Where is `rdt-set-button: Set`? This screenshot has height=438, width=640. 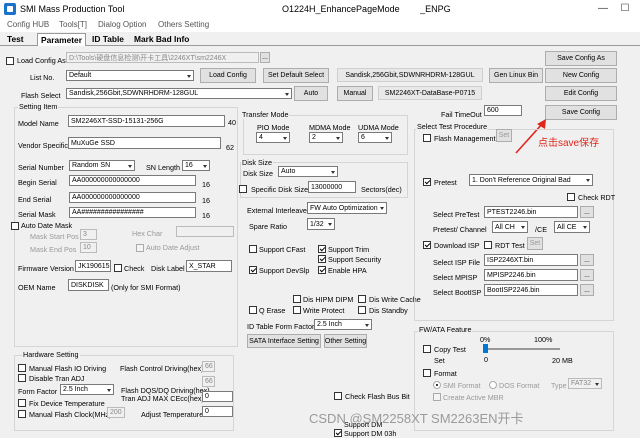
rdt-set-button: Set is located at coordinates (535, 243).